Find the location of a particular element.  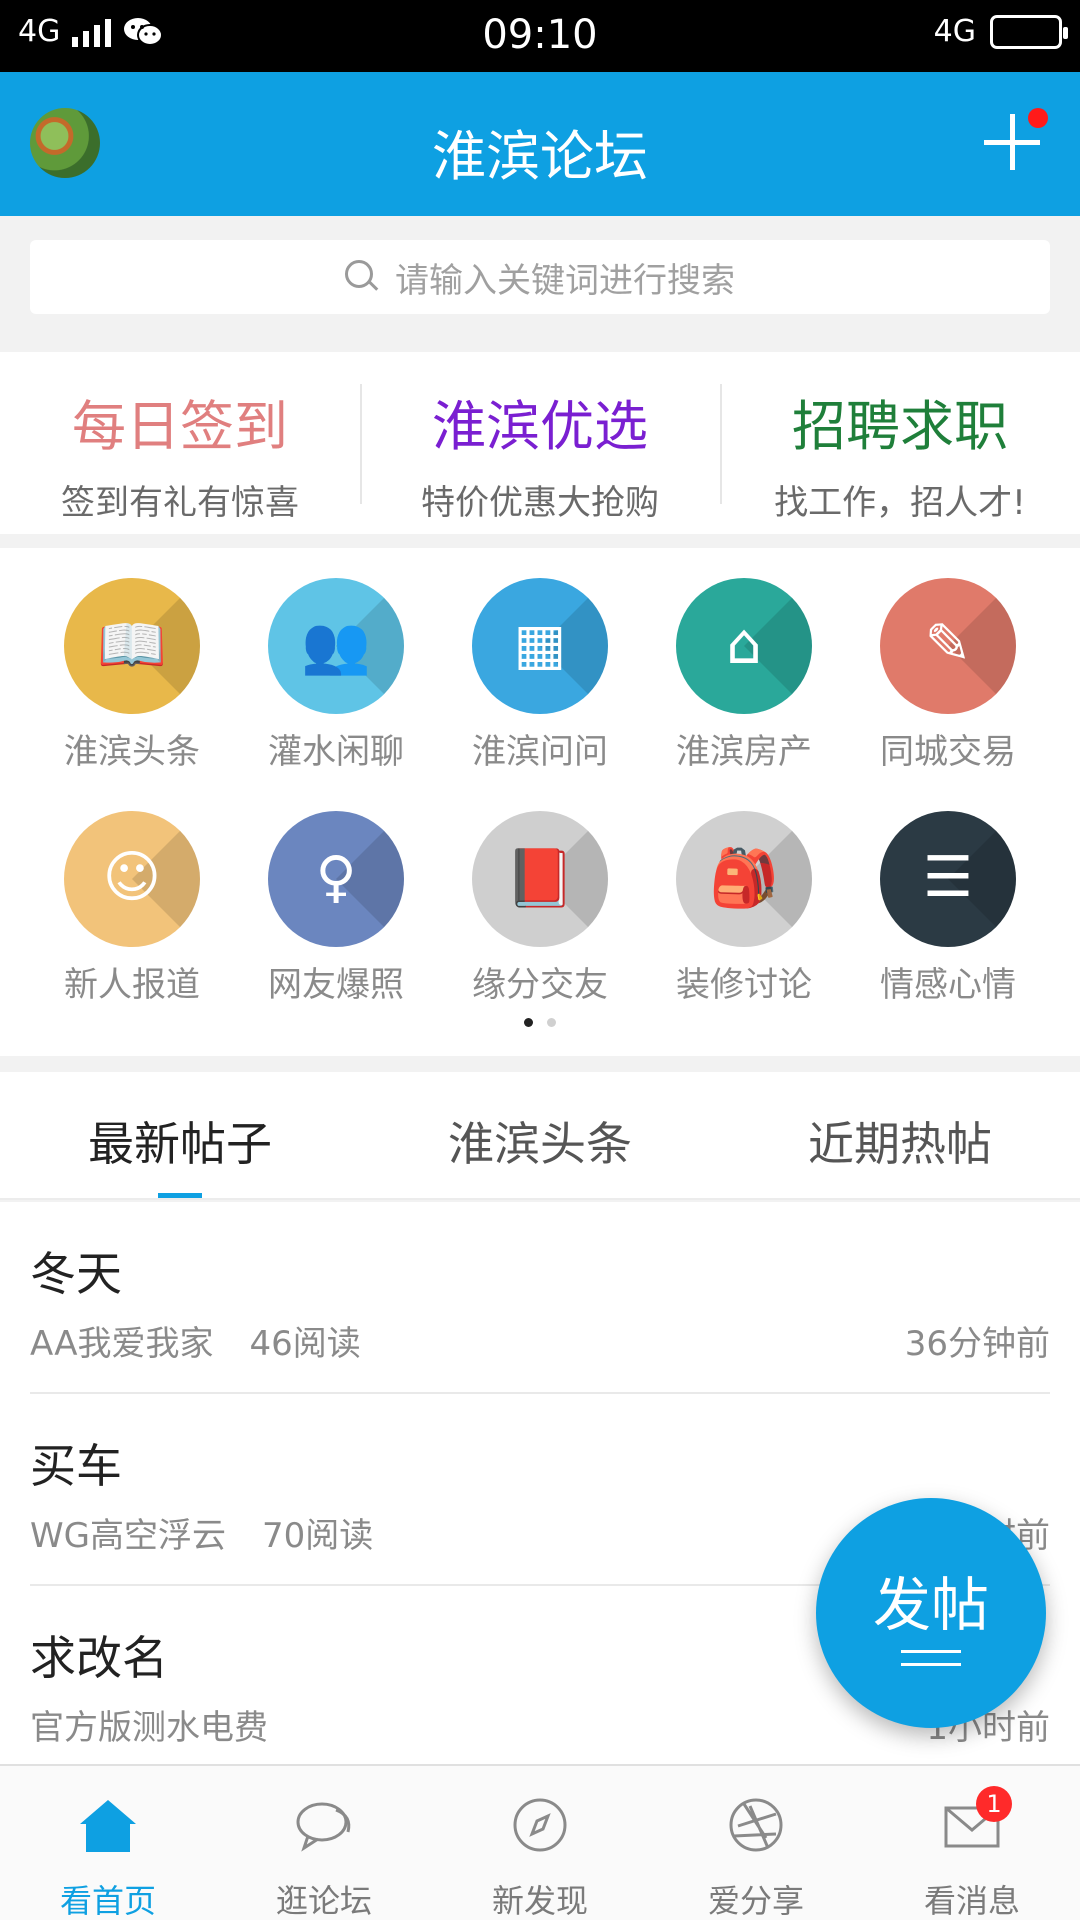

nav-forum: 逛论坛 is located at coordinates (324, 1843).